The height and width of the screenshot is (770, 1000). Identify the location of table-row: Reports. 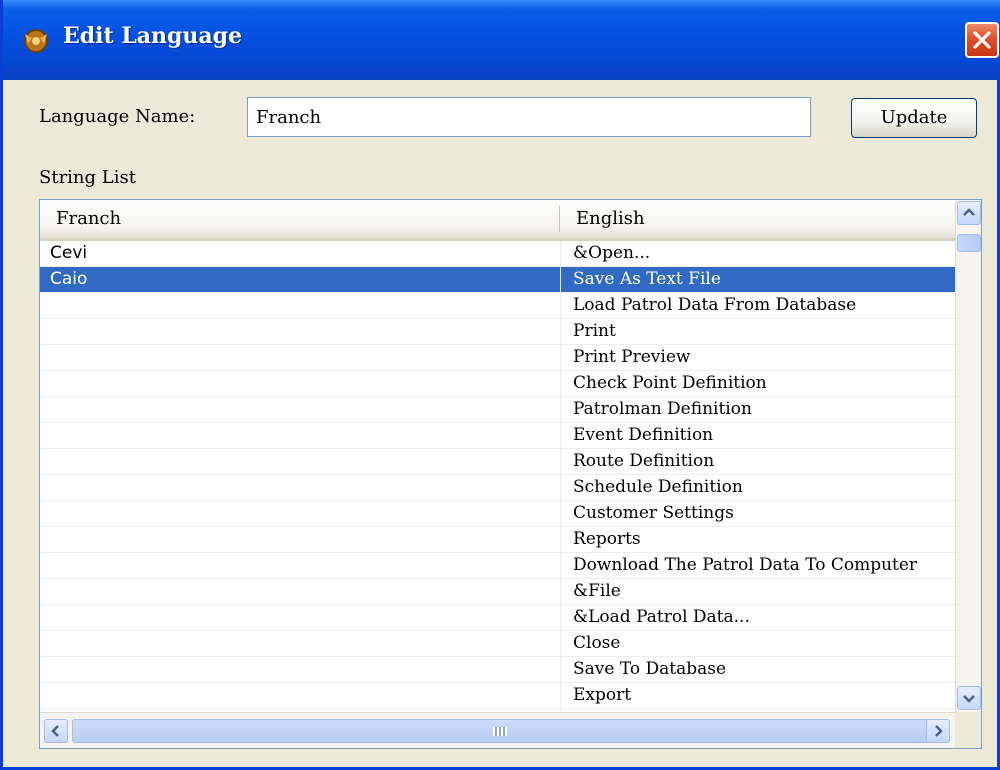
(497, 540).